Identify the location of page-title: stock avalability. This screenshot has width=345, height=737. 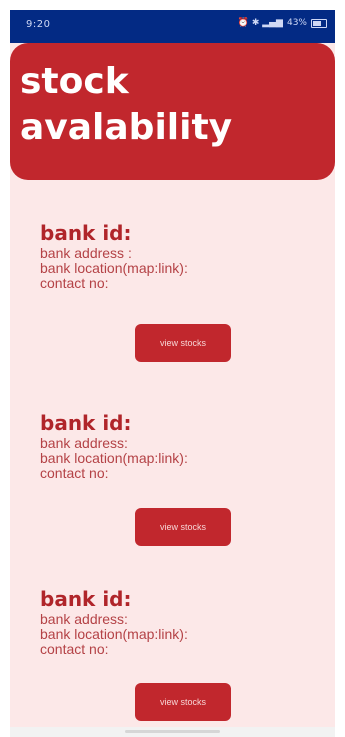
(126, 104).